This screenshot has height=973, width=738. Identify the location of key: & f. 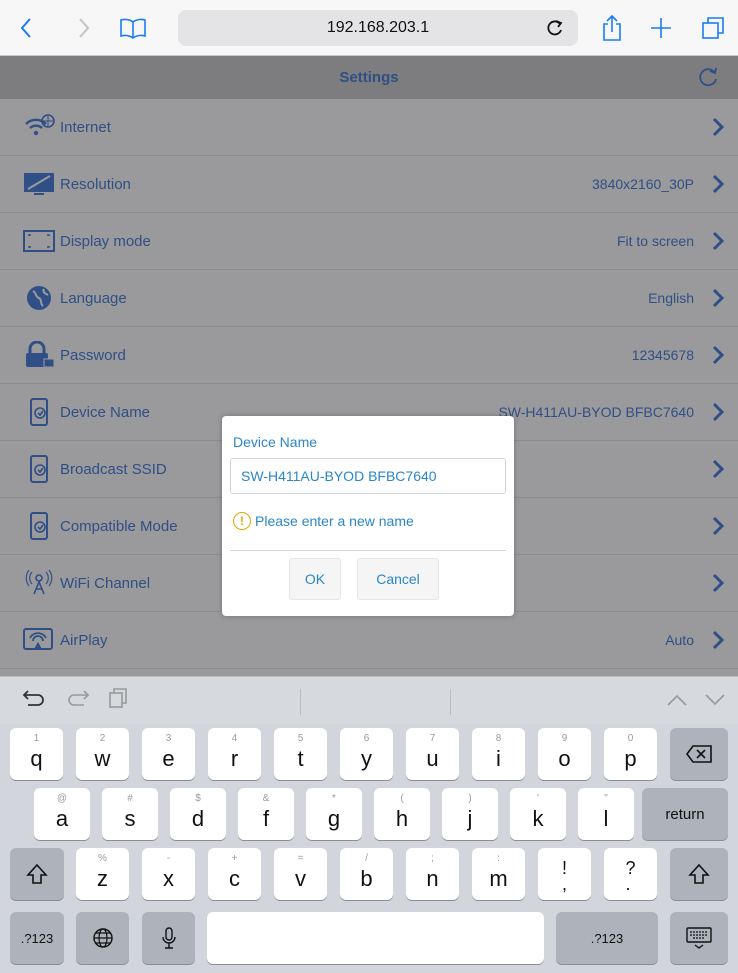
(266, 814).